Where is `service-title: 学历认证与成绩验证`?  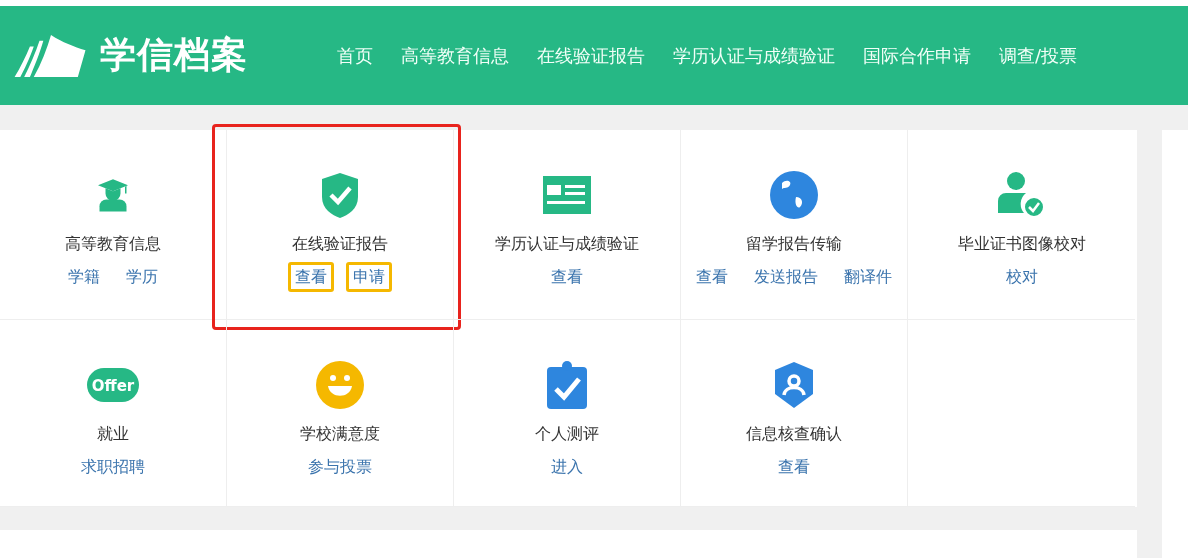
service-title: 学历认证与成绩验证 is located at coordinates (567, 244).